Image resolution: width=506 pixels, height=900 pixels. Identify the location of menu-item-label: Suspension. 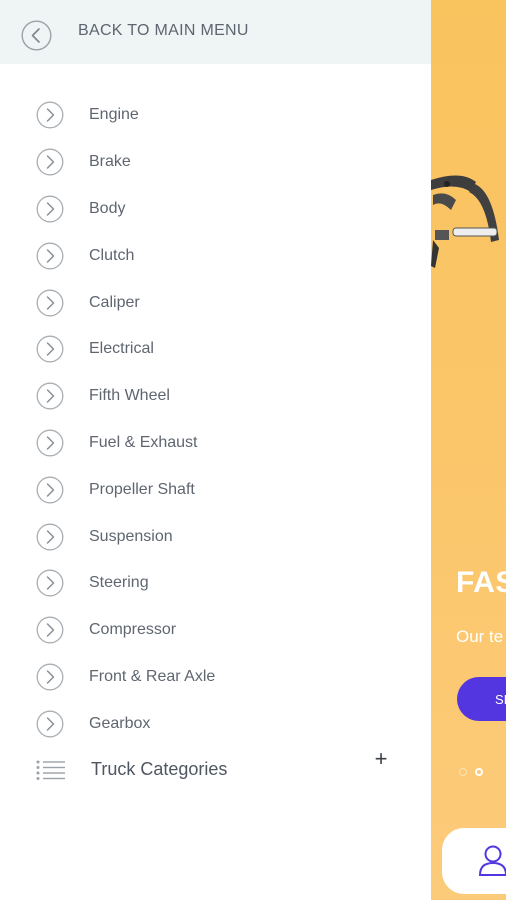
(131, 536).